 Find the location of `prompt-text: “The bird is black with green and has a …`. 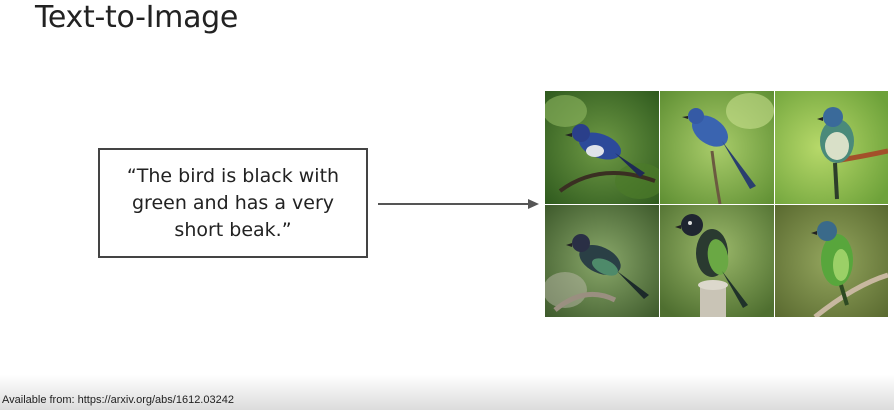

prompt-text: “The bird is black with green and has a … is located at coordinates (233, 202).